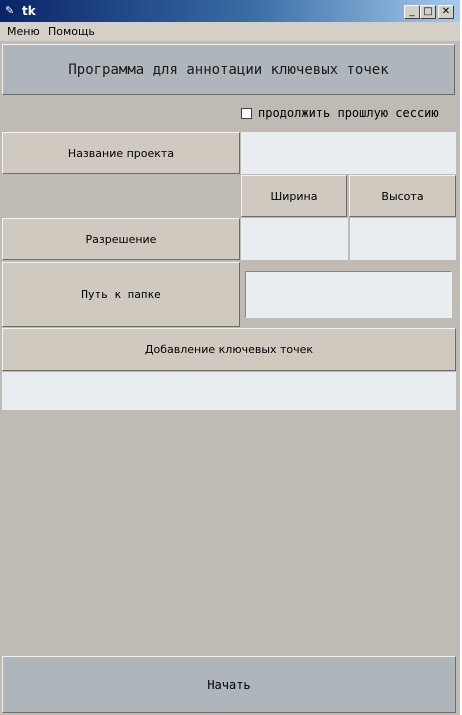 The width and height of the screenshot is (462, 715). I want to click on folder-path-label: Путь к папке, so click(121, 294).